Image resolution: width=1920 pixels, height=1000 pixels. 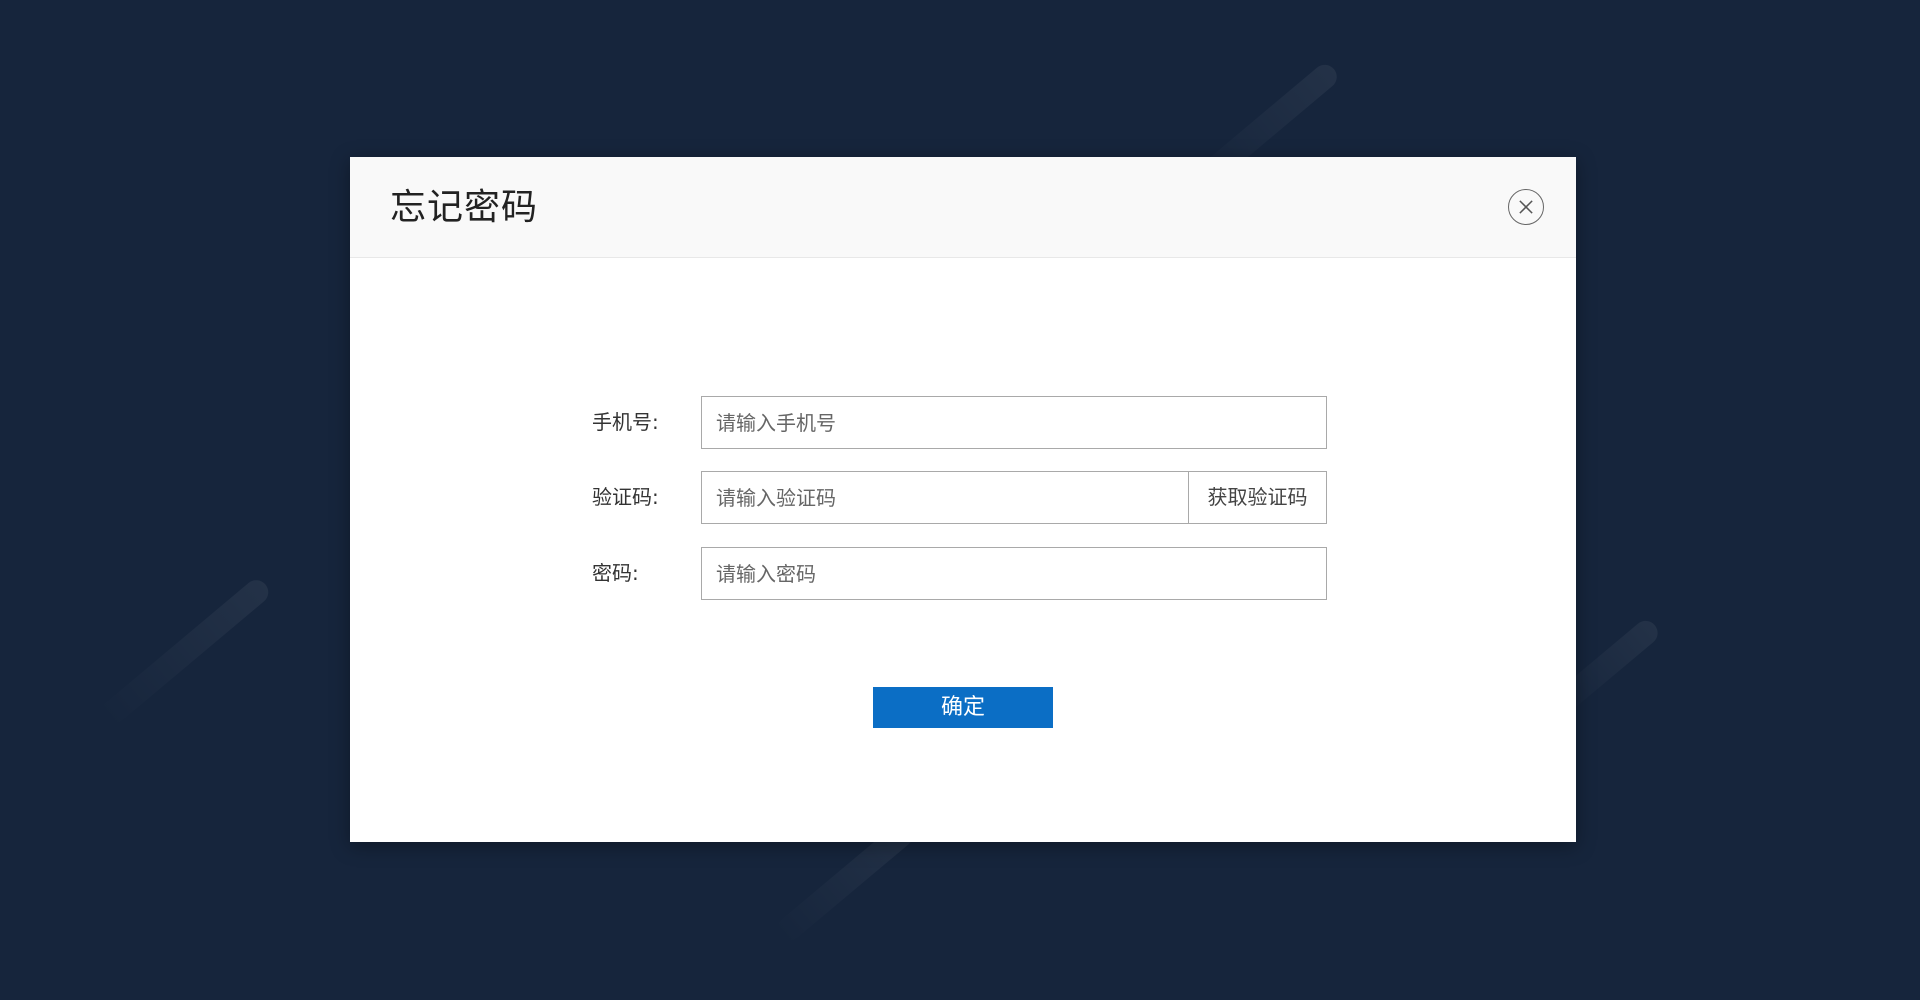 I want to click on confirm-button: 确定, so click(x=963, y=707).